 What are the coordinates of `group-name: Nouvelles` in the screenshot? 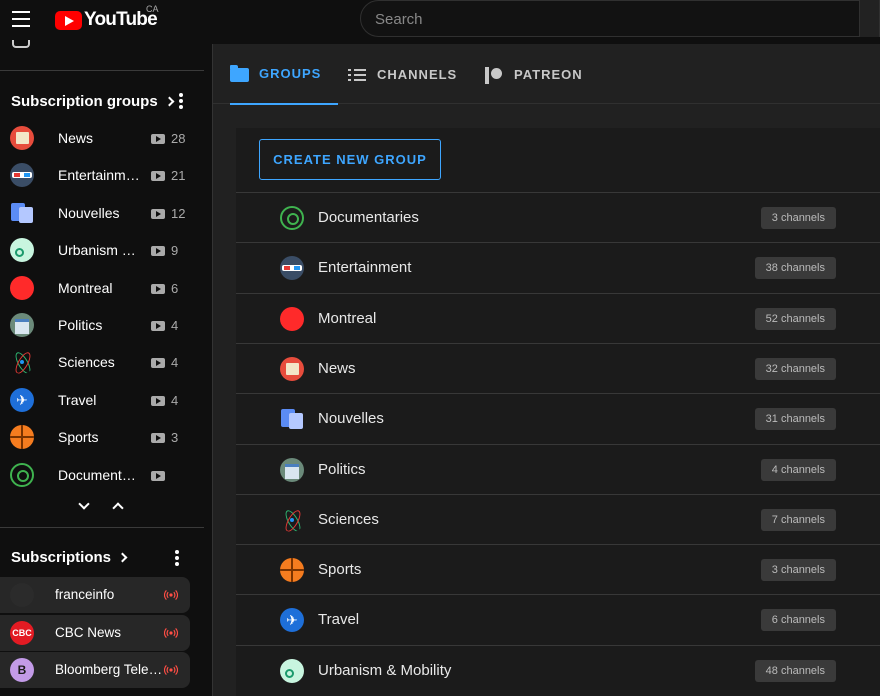 It's located at (351, 419).